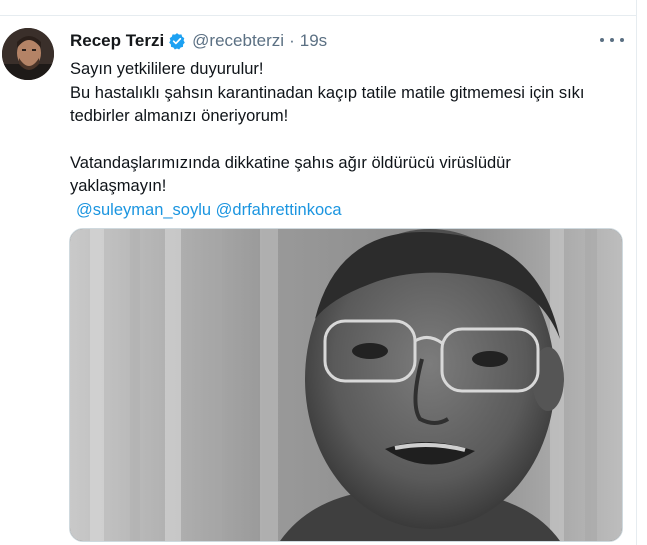  What do you see at coordinates (313, 41) in the screenshot?
I see `tweet-time: 19s` at bounding box center [313, 41].